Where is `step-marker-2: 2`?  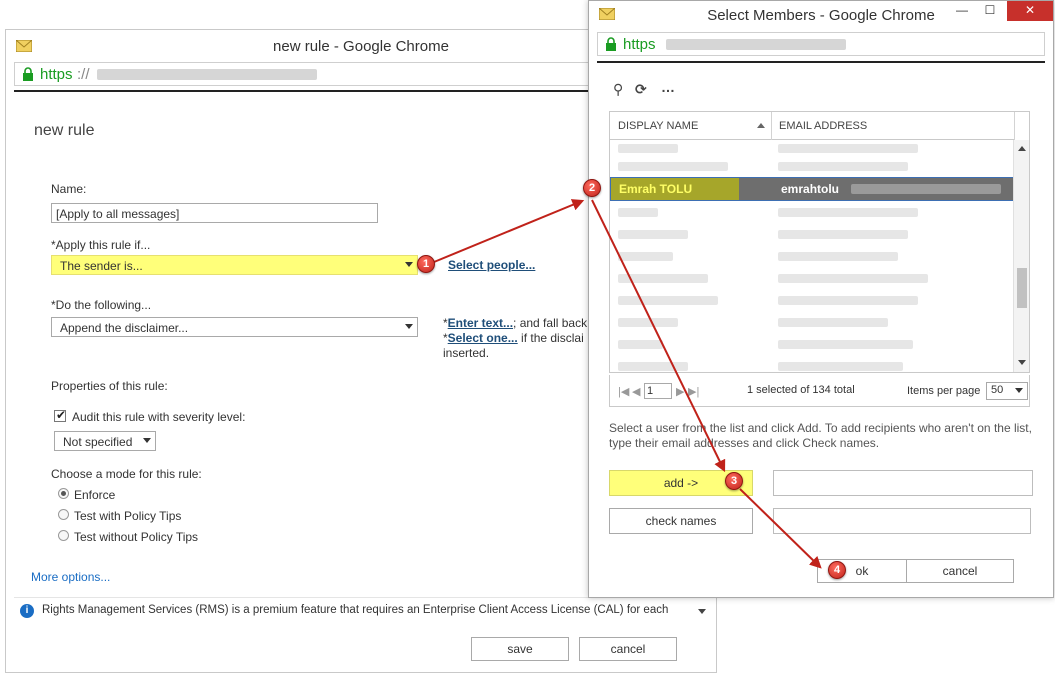
step-marker-2: 2 is located at coordinates (592, 188).